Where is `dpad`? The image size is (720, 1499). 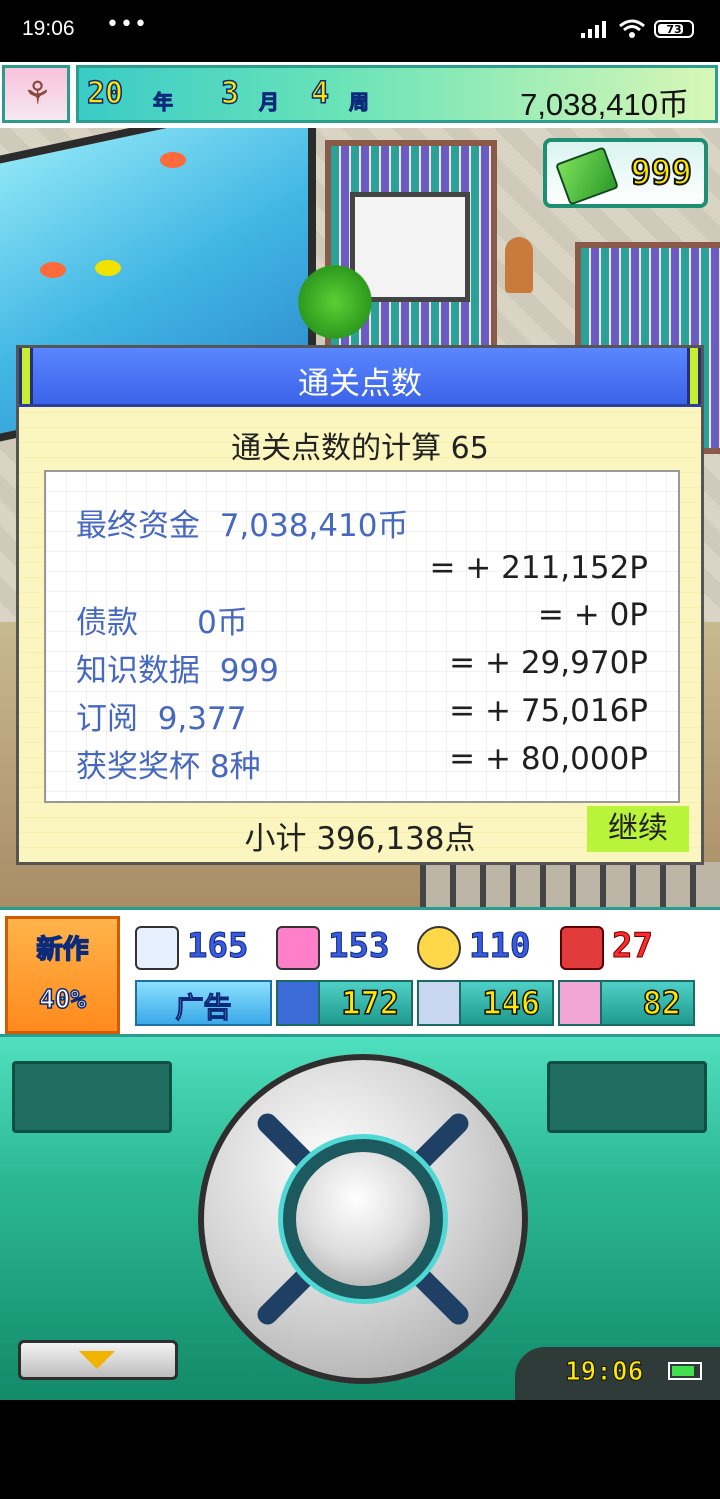
dpad is located at coordinates (363, 1219).